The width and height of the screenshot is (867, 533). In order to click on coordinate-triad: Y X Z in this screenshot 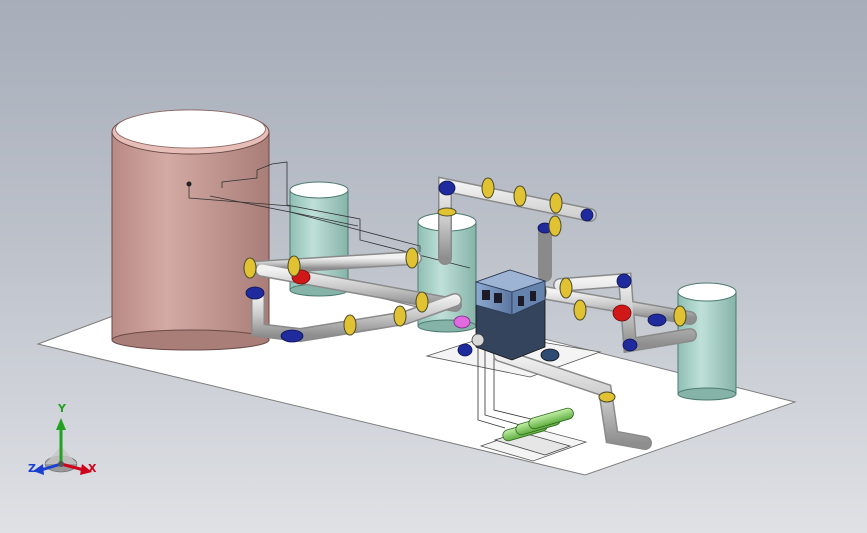, I will do `click(69, 445)`.